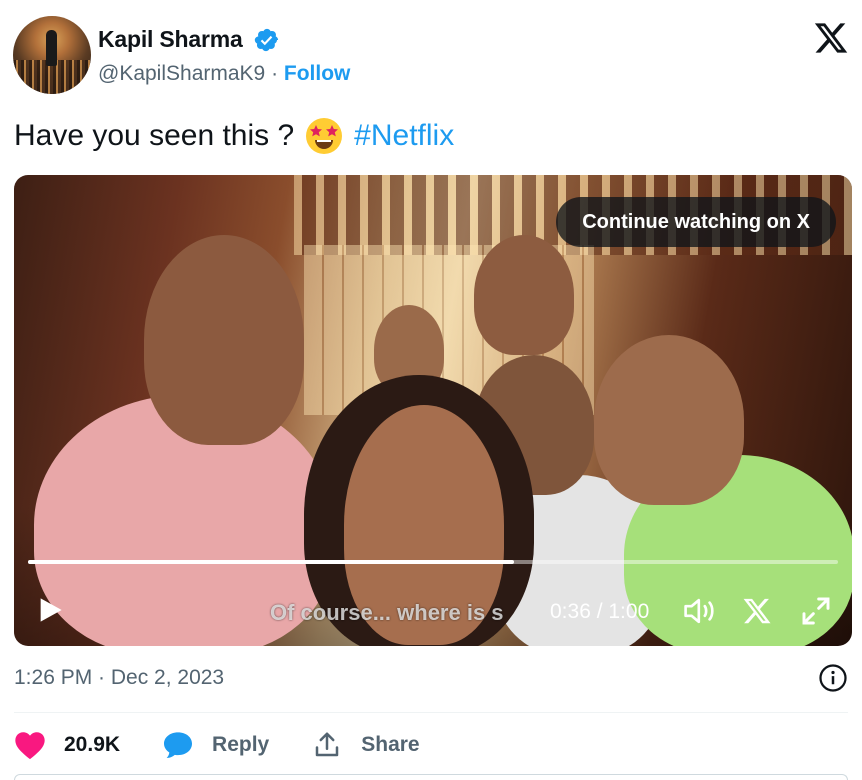 Image resolution: width=862 pixels, height=780 pixels. I want to click on video-progress-track, so click(433, 562).